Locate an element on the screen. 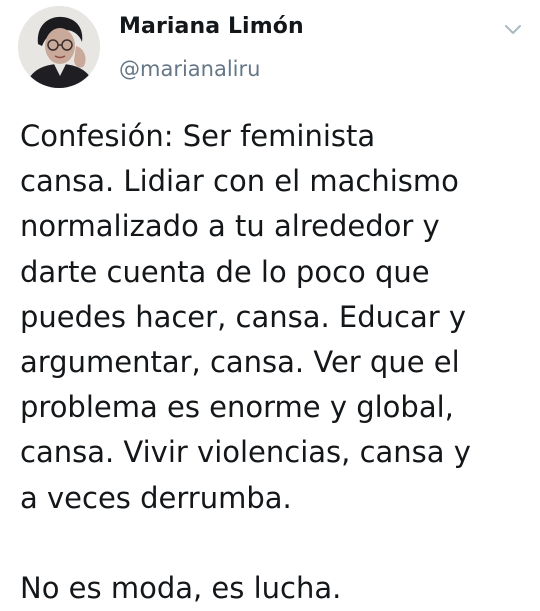  avatar-photo is located at coordinates (59, 47).